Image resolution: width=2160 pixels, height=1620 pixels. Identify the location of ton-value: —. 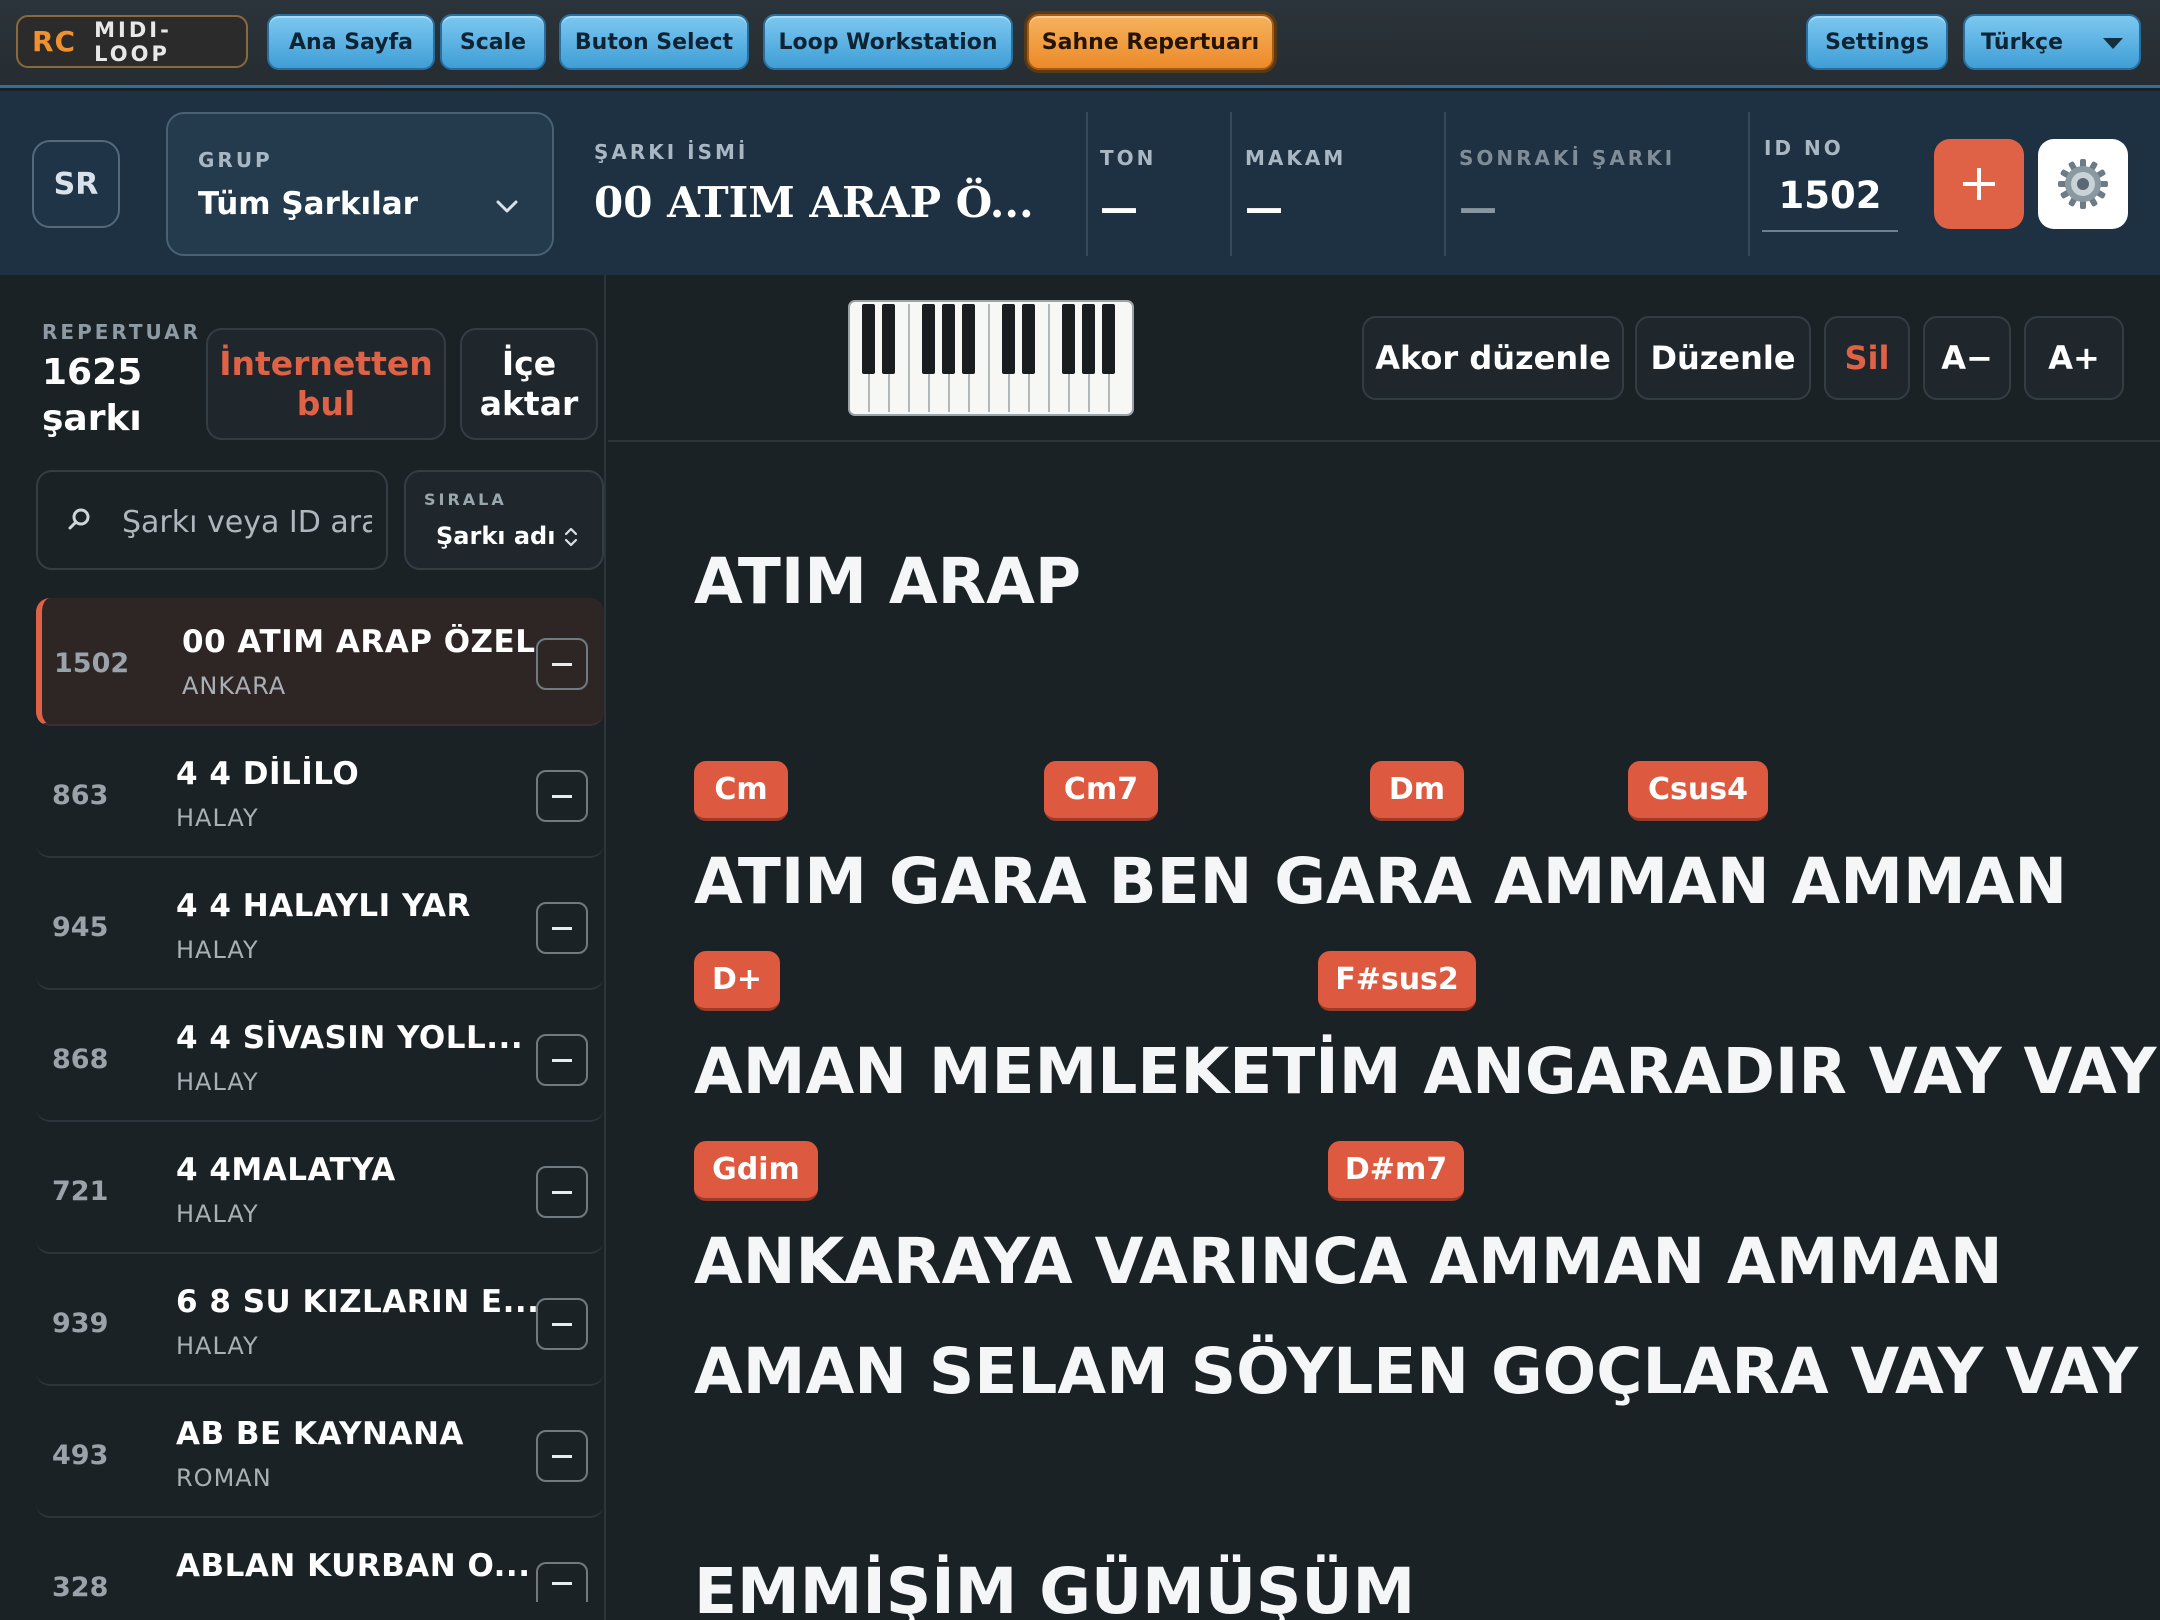
(1119, 208).